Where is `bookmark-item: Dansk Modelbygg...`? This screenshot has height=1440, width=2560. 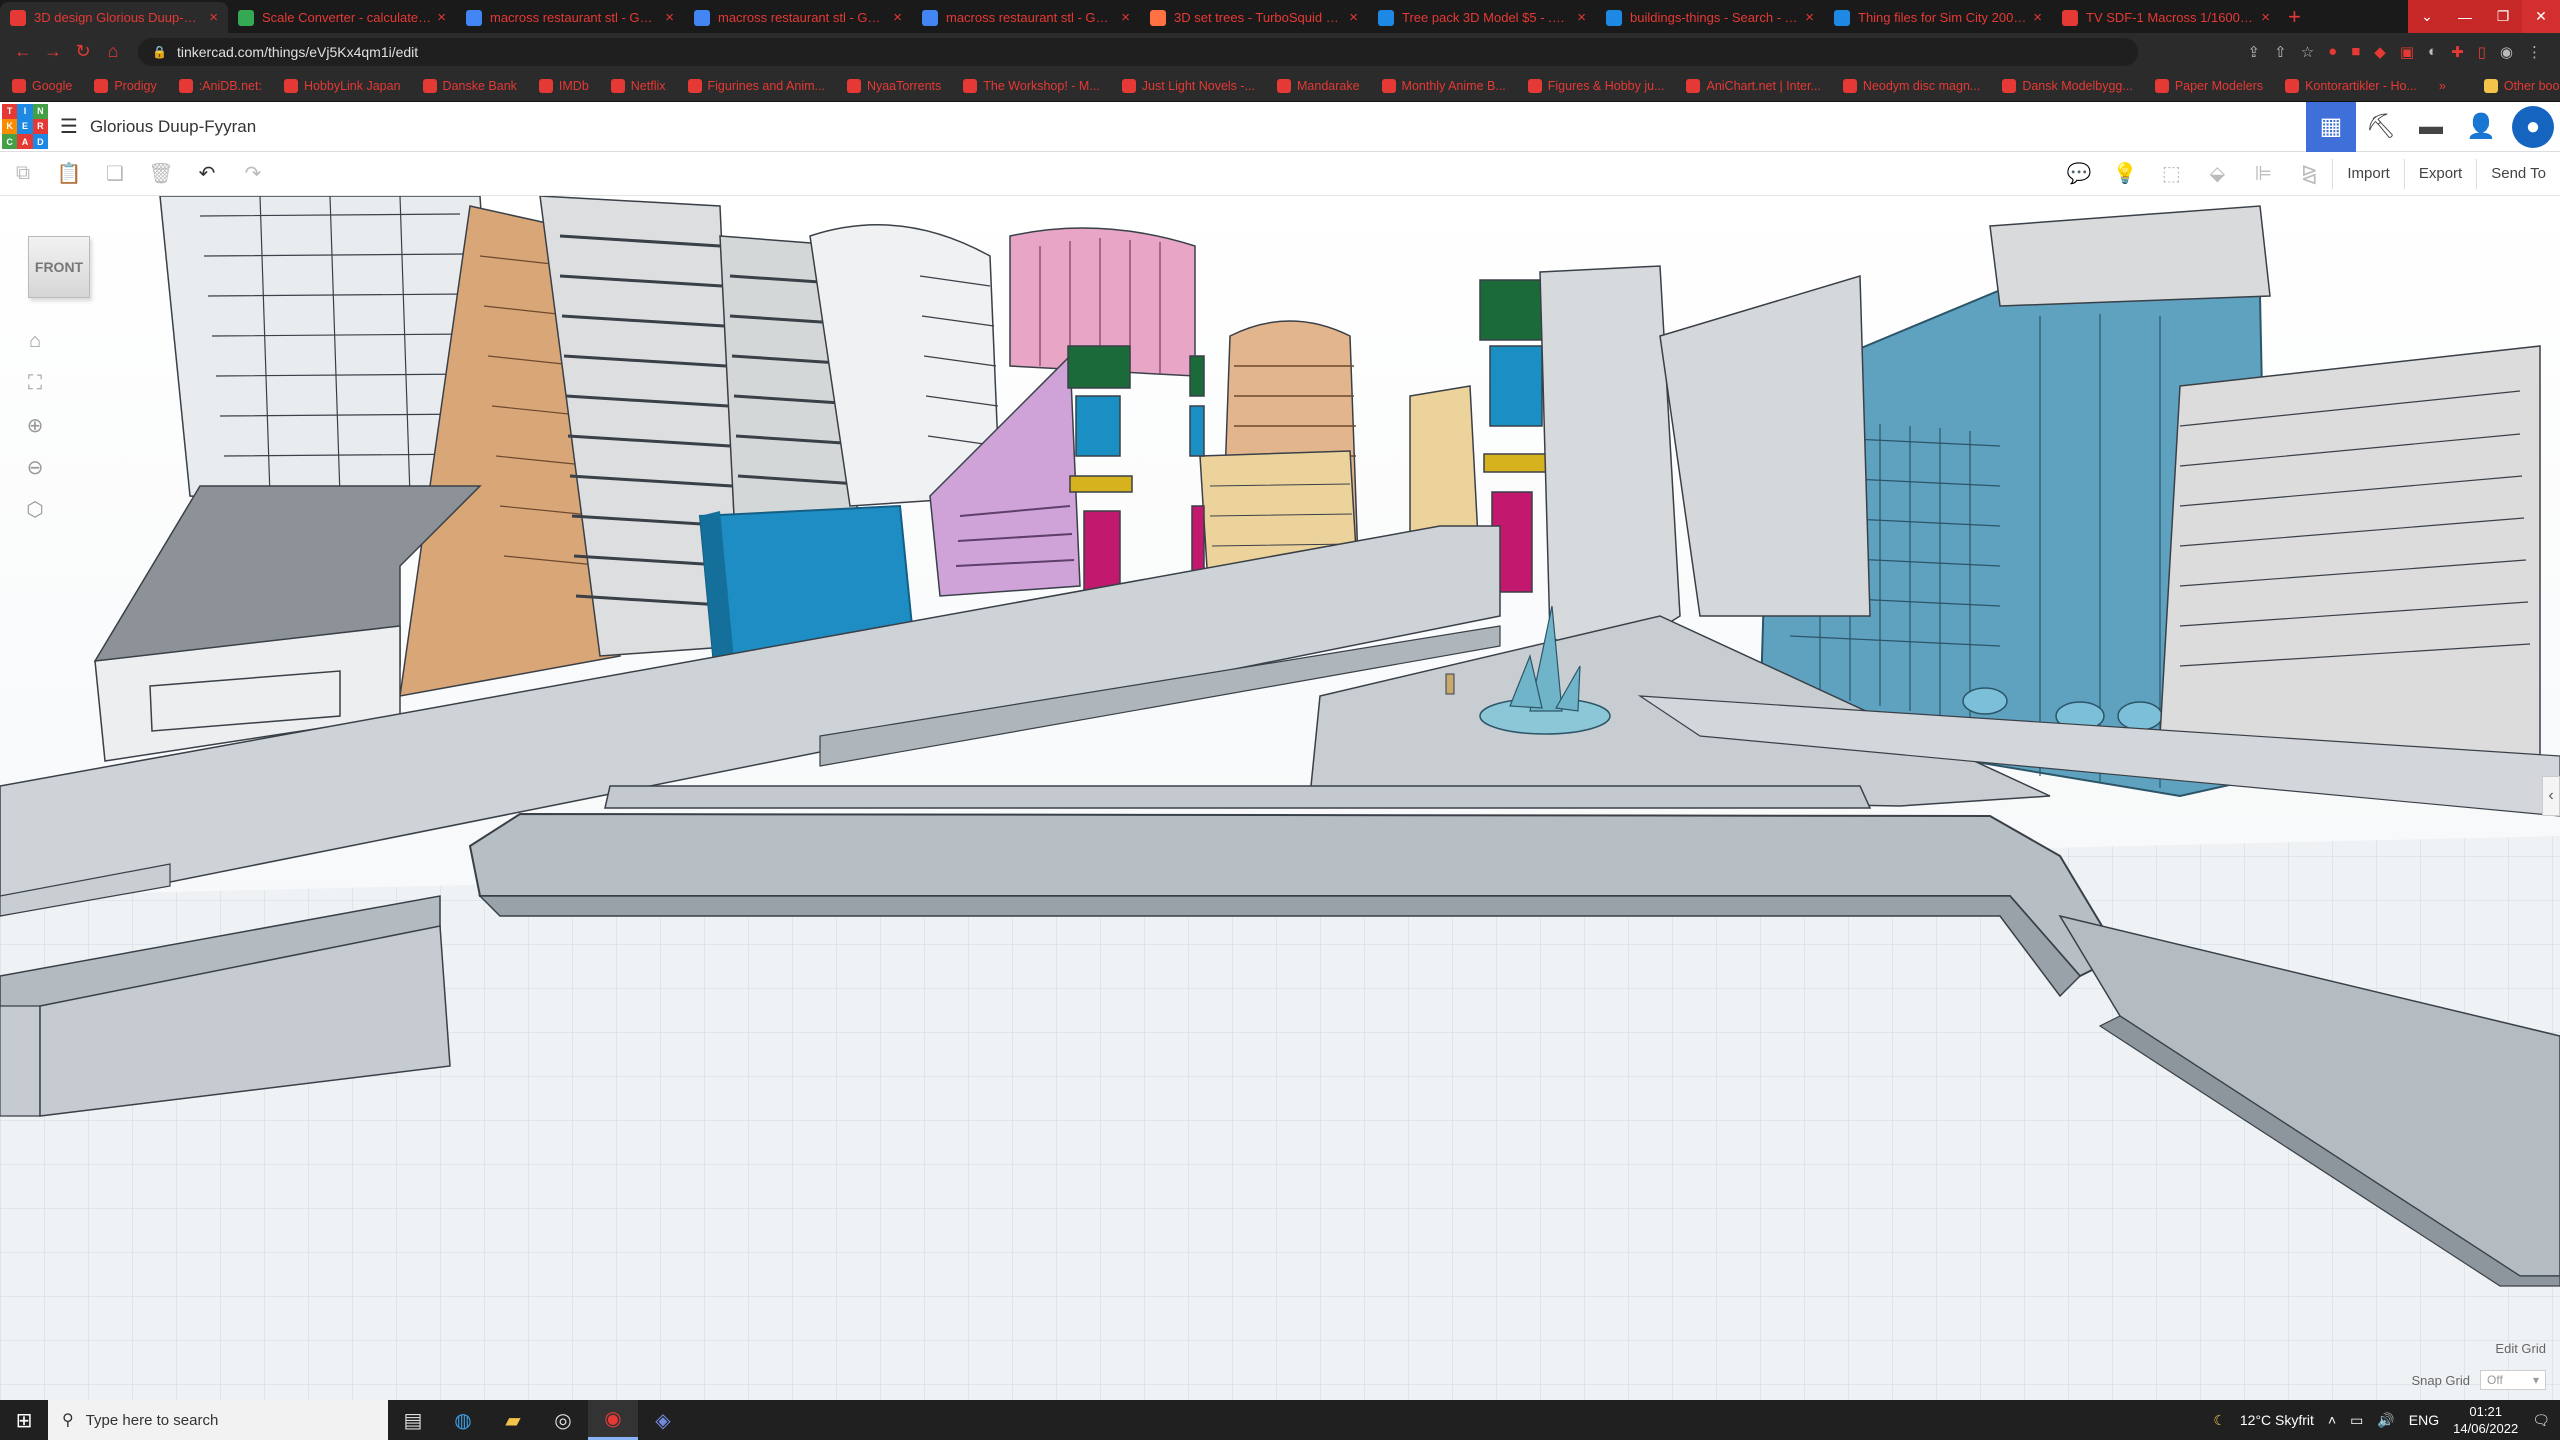 bookmark-item: Dansk Modelbygg... is located at coordinates (2067, 85).